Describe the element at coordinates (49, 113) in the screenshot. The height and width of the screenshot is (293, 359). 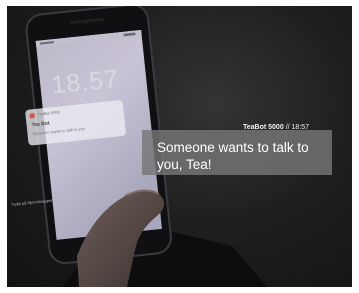
I see `notification-app-name: TeaBot 5000` at that location.